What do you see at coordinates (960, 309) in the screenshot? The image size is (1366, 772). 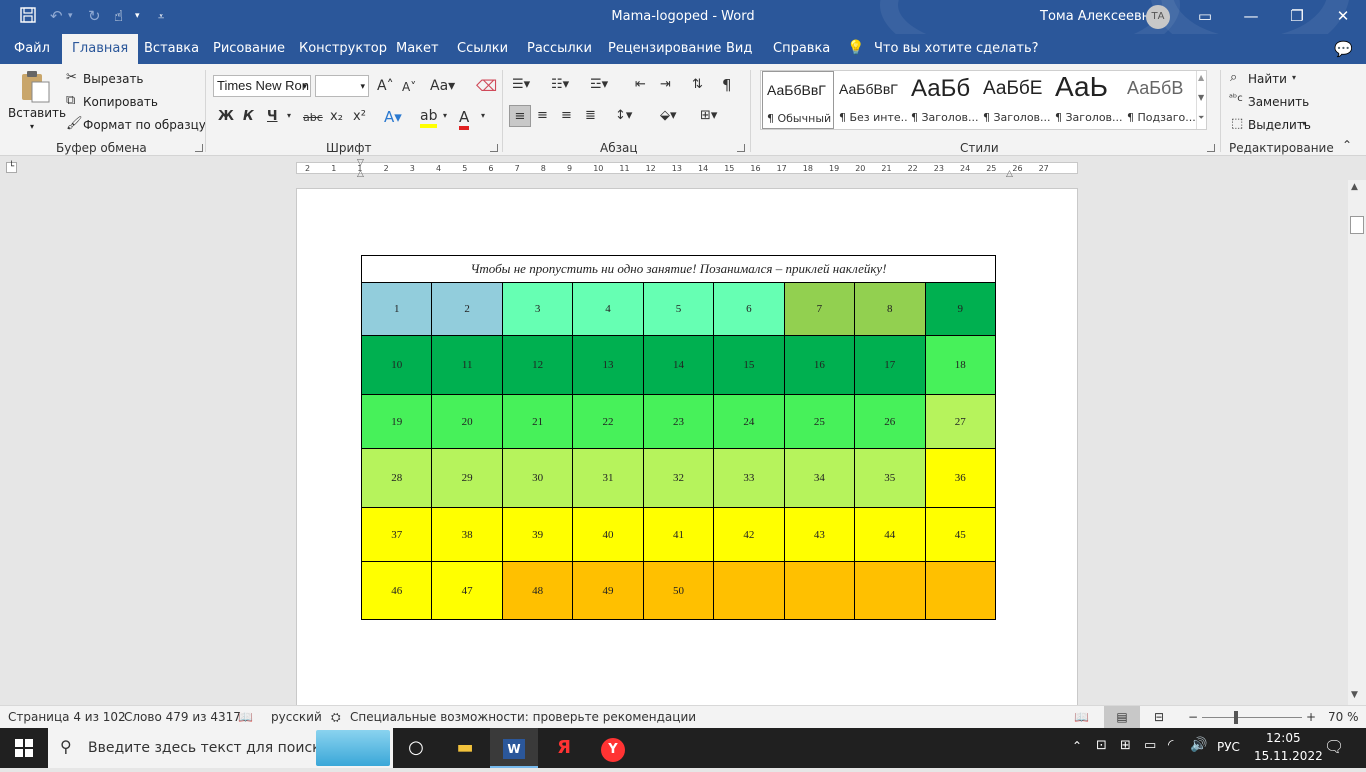 I see `day-cell: 9` at bounding box center [960, 309].